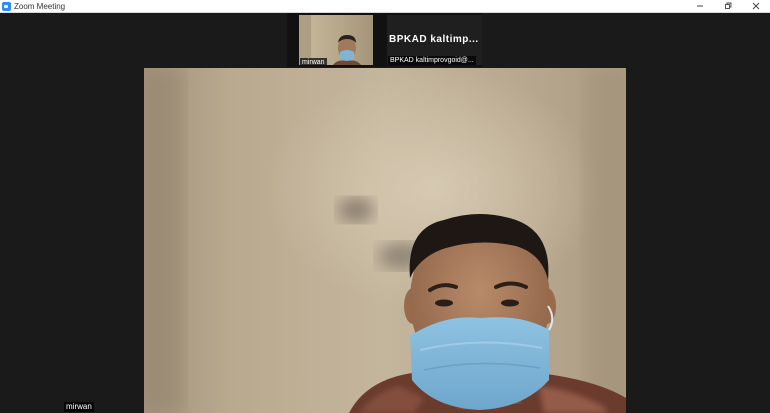 This screenshot has width=770, height=413. Describe the element at coordinates (313, 61) in the screenshot. I see `participant-name-label: mirwan` at that location.